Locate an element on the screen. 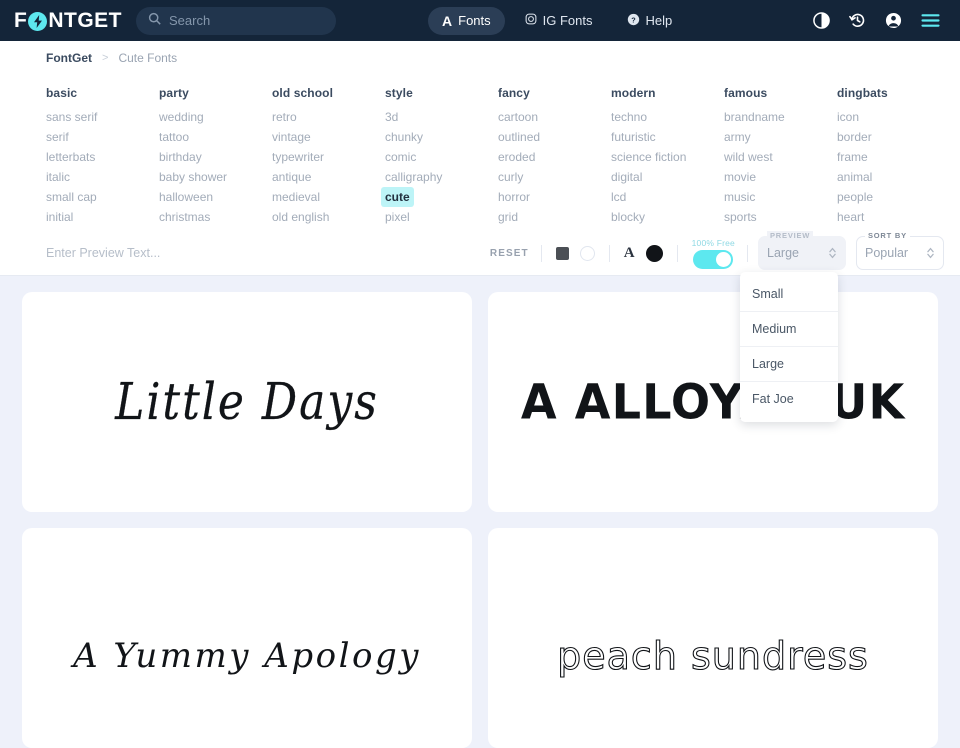 This screenshot has height=748, width=960. category-item-frame: frame is located at coordinates (852, 157).